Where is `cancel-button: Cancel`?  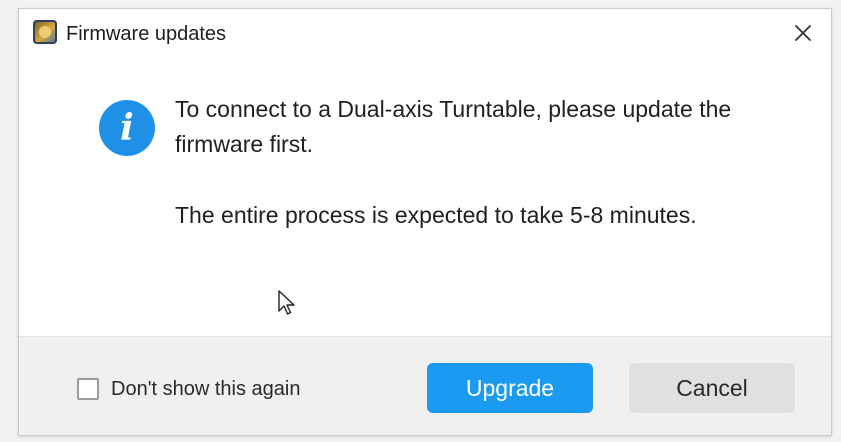 cancel-button: Cancel is located at coordinates (712, 388).